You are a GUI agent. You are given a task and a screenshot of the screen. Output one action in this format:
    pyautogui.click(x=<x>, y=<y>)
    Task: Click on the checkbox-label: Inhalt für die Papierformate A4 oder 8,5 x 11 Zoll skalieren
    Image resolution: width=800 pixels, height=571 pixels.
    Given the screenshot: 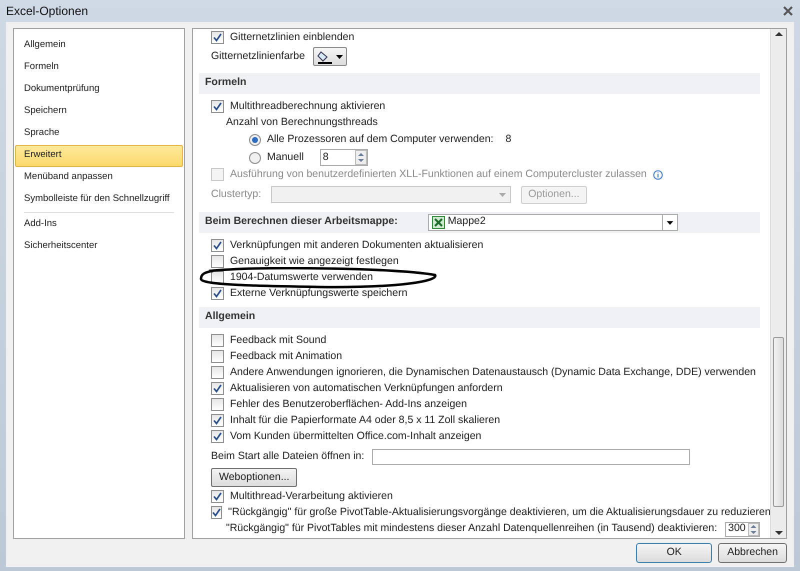 What is the action you would take?
    pyautogui.click(x=365, y=420)
    